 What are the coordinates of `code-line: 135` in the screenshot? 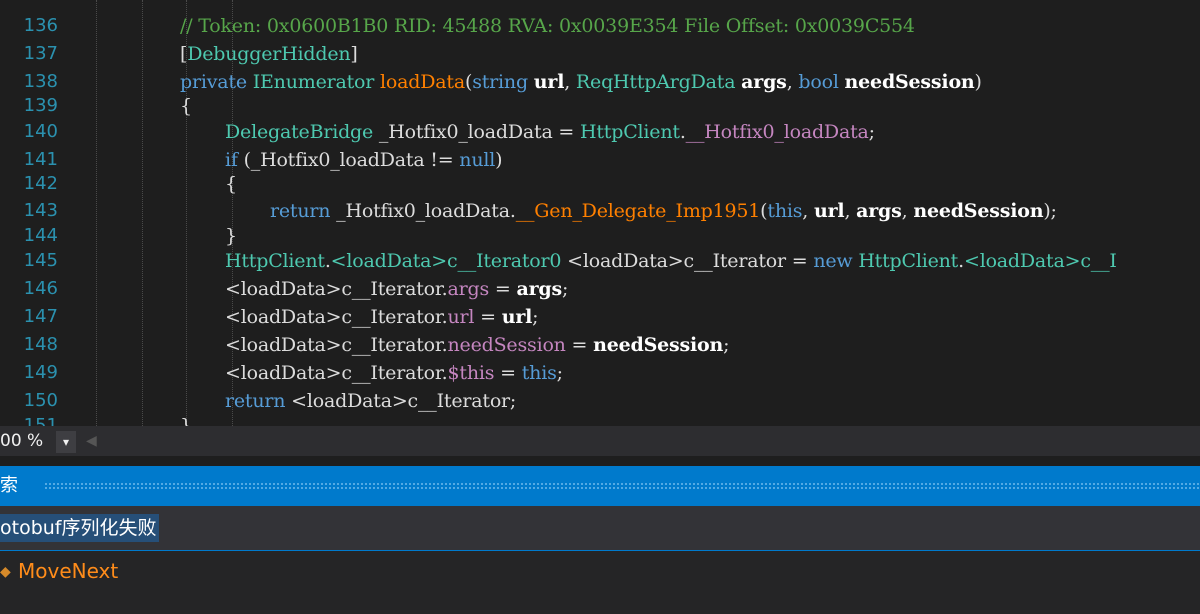 It's located at (600, 4).